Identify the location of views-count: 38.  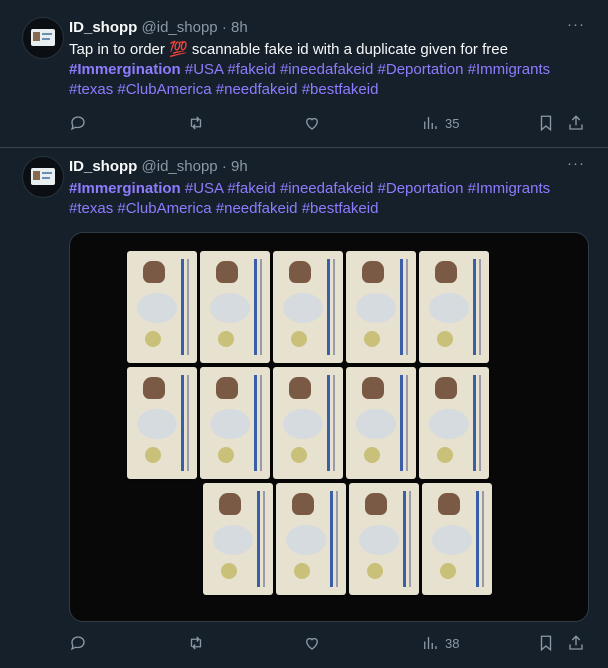
(452, 643).